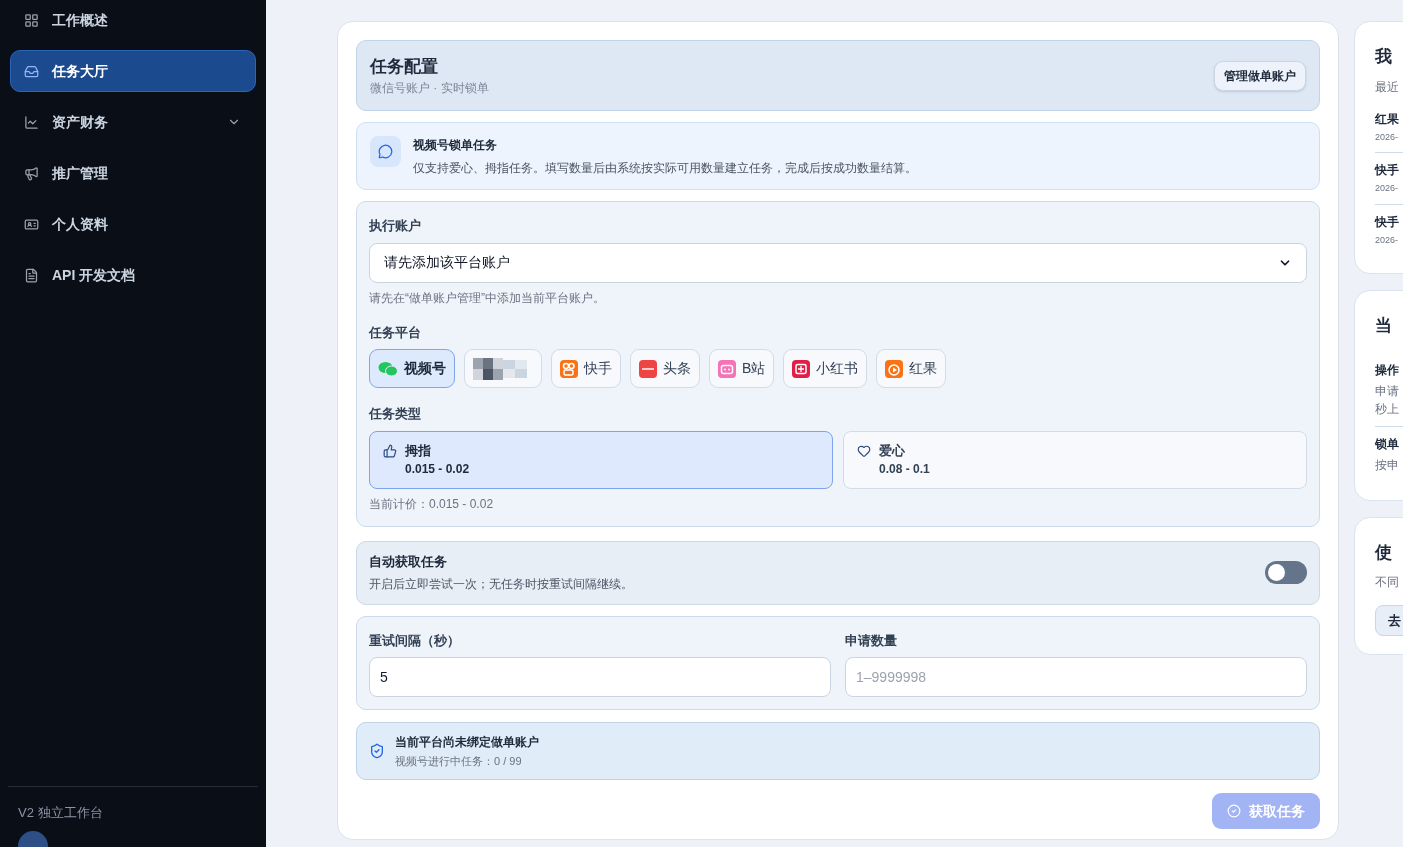 This screenshot has width=1403, height=847. What do you see at coordinates (395, 332) in the screenshot?
I see `field-label: 任务平台` at bounding box center [395, 332].